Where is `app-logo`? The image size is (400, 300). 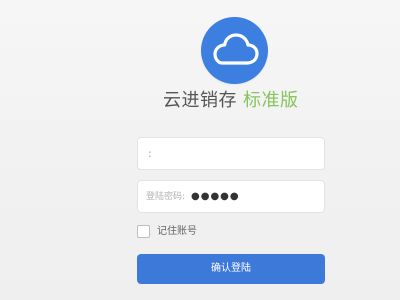 app-logo is located at coordinates (234, 50).